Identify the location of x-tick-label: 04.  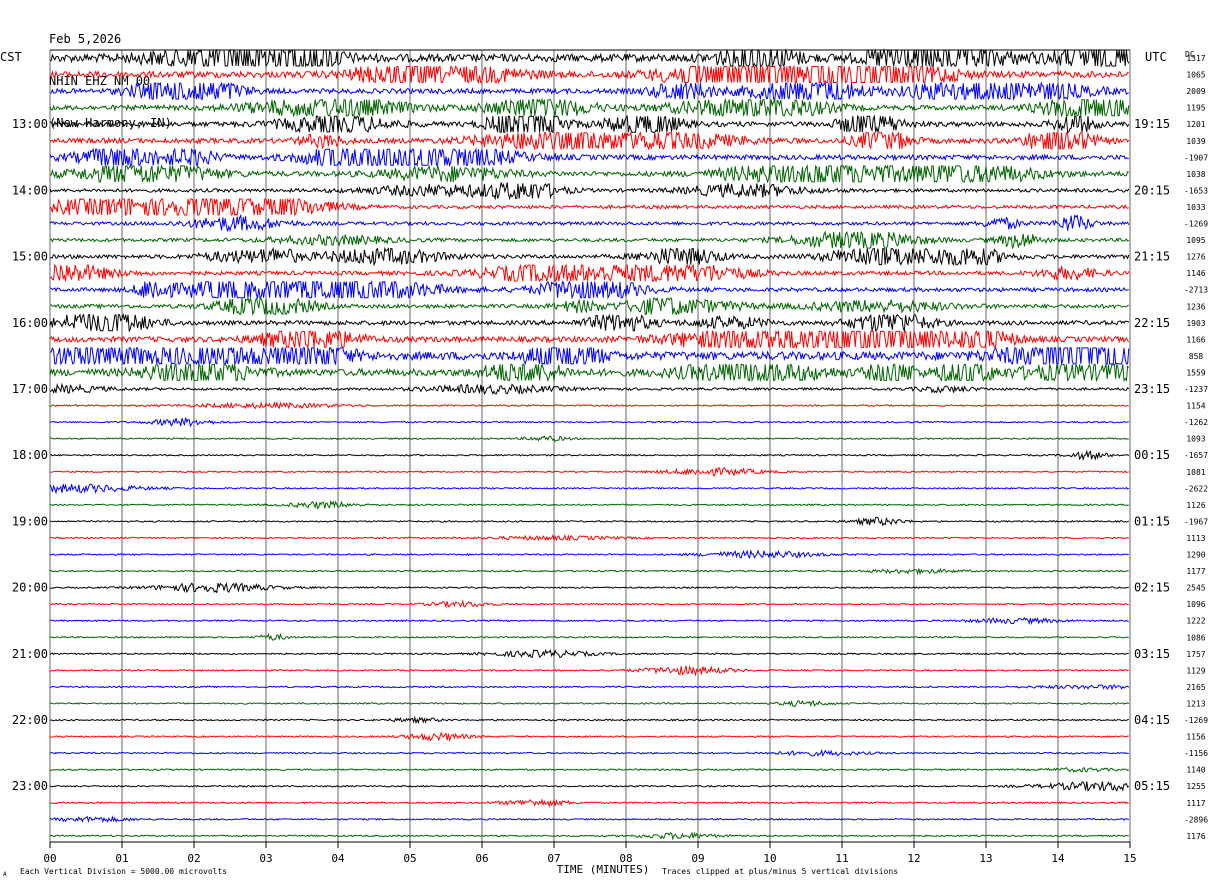
(338, 858).